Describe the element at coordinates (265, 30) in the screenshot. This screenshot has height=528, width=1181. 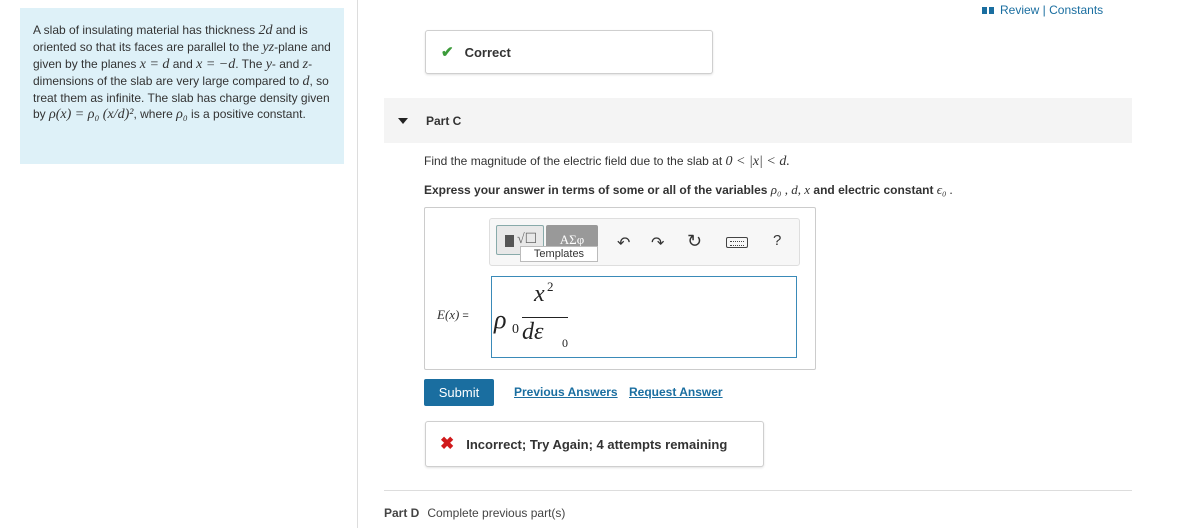
I see `problem-math: 2d` at that location.